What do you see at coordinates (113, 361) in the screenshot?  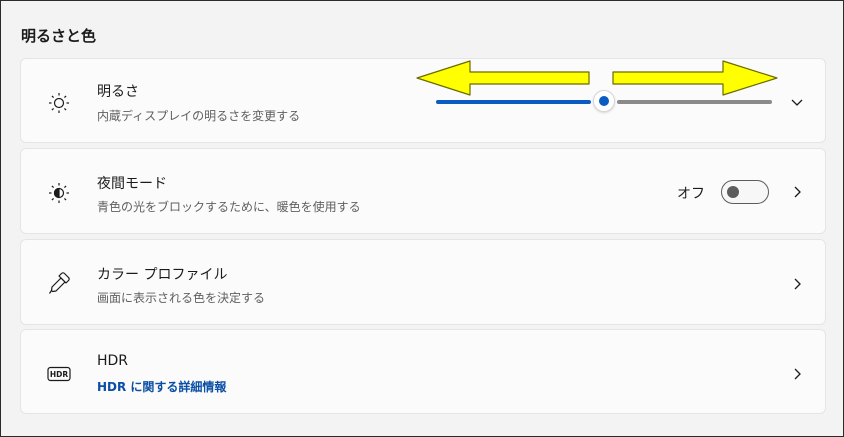 I see `hdr-title: HDR` at bounding box center [113, 361].